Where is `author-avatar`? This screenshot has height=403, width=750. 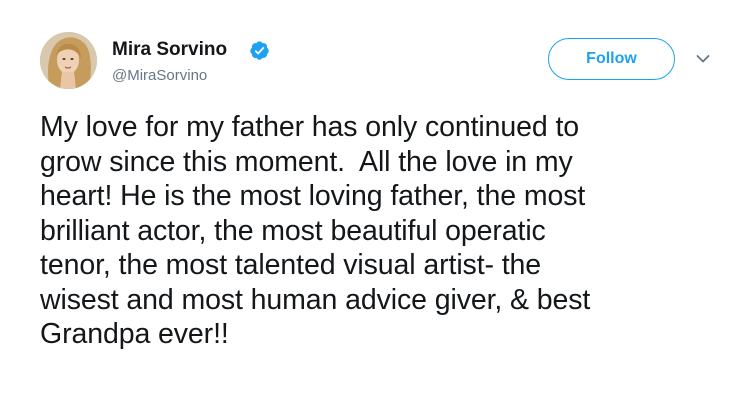 author-avatar is located at coordinates (68, 60).